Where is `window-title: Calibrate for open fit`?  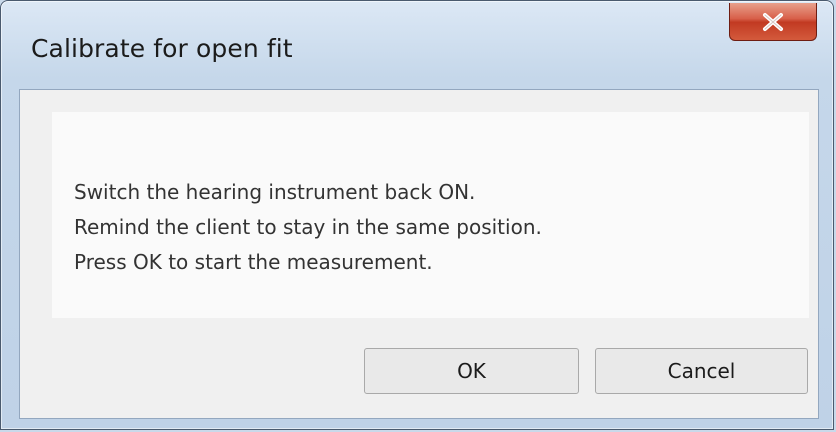
window-title: Calibrate for open fit is located at coordinates (162, 48).